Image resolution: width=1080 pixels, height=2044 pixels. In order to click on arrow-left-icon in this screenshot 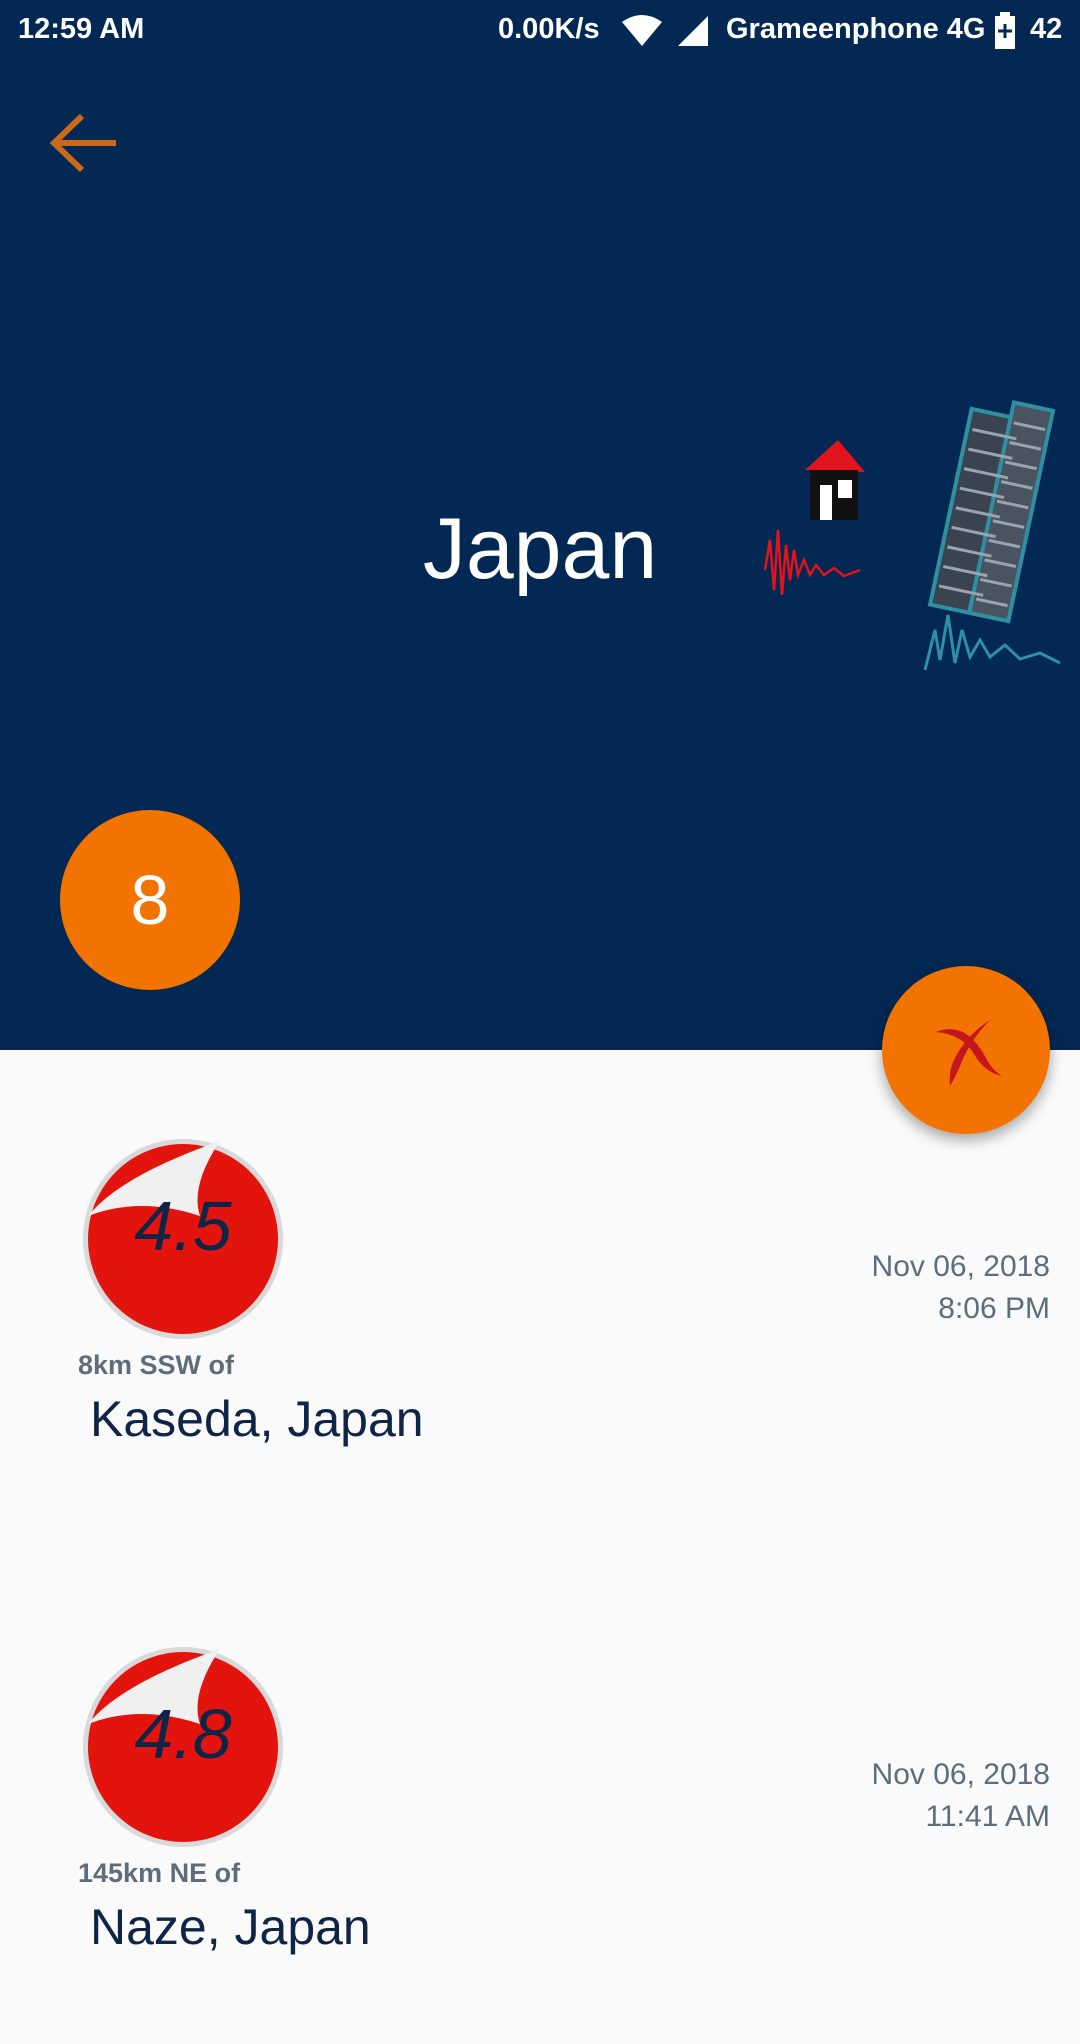, I will do `click(82, 143)`.